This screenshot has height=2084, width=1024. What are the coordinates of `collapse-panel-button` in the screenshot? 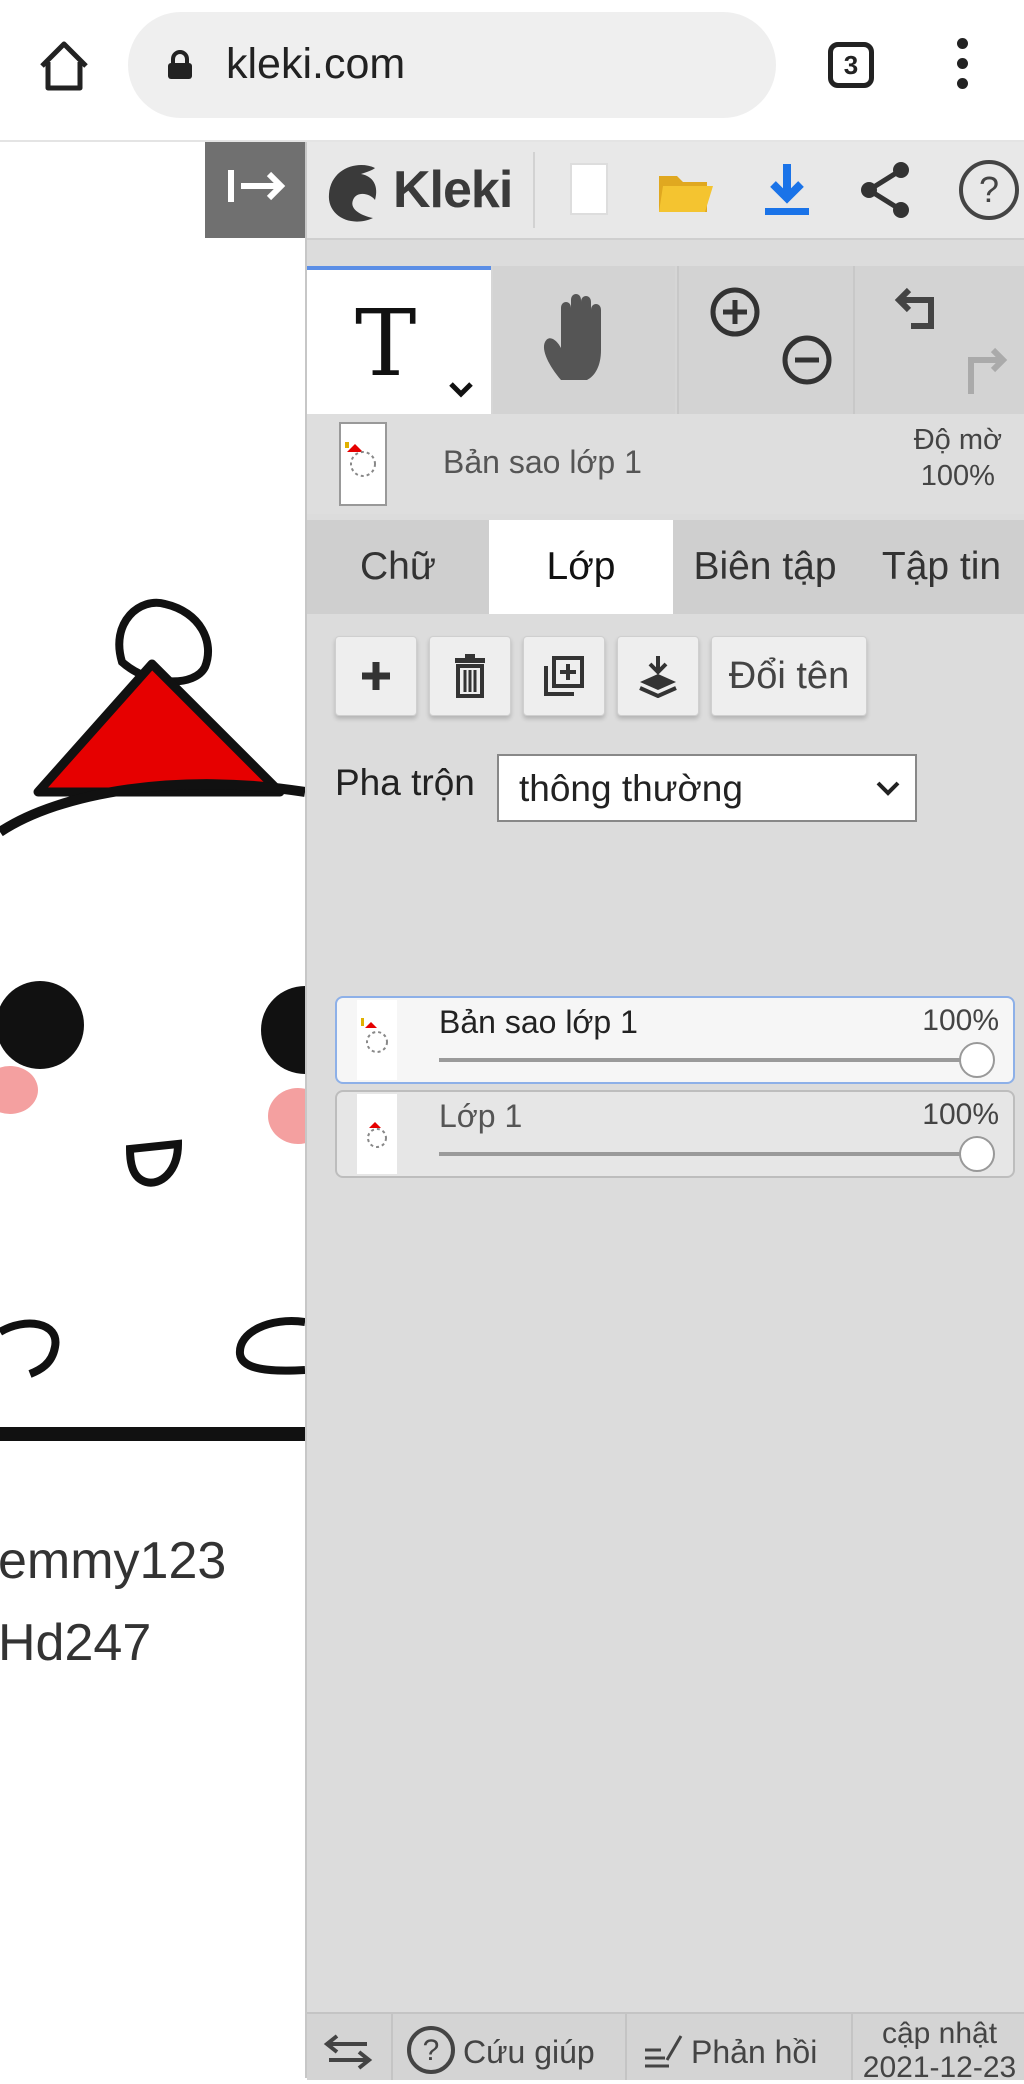 It's located at (255, 190).